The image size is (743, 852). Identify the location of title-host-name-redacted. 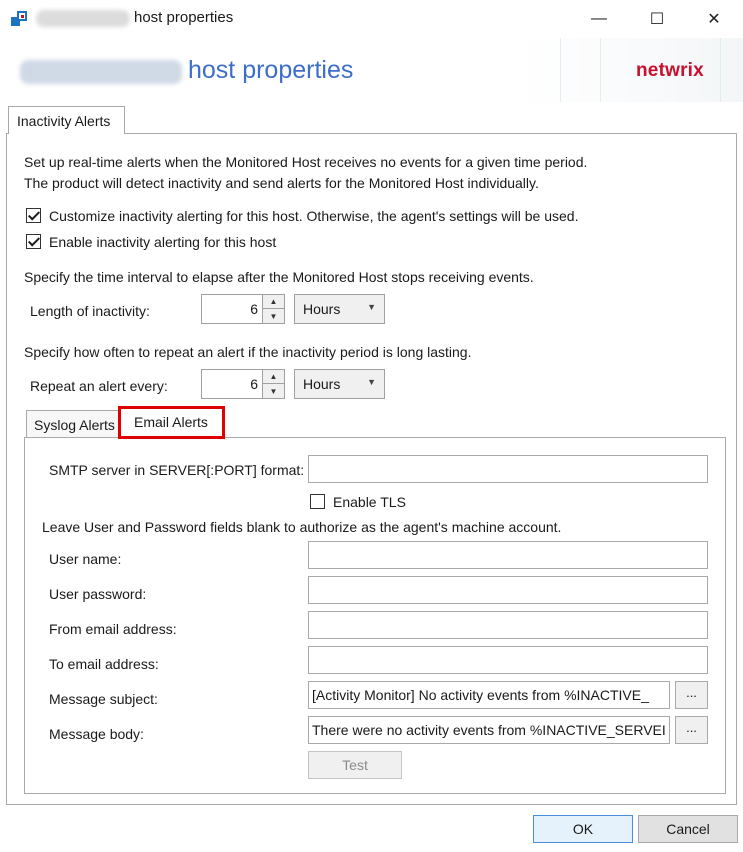
(83, 18).